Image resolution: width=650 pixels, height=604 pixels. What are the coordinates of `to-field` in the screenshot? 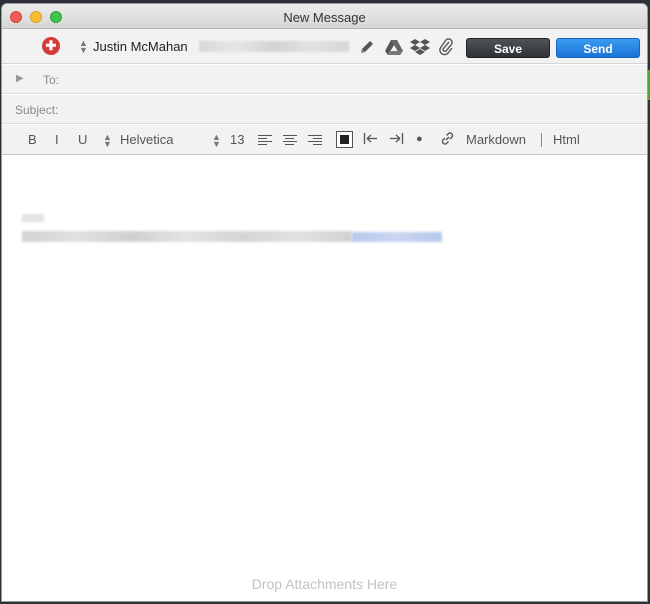 It's located at (353, 80).